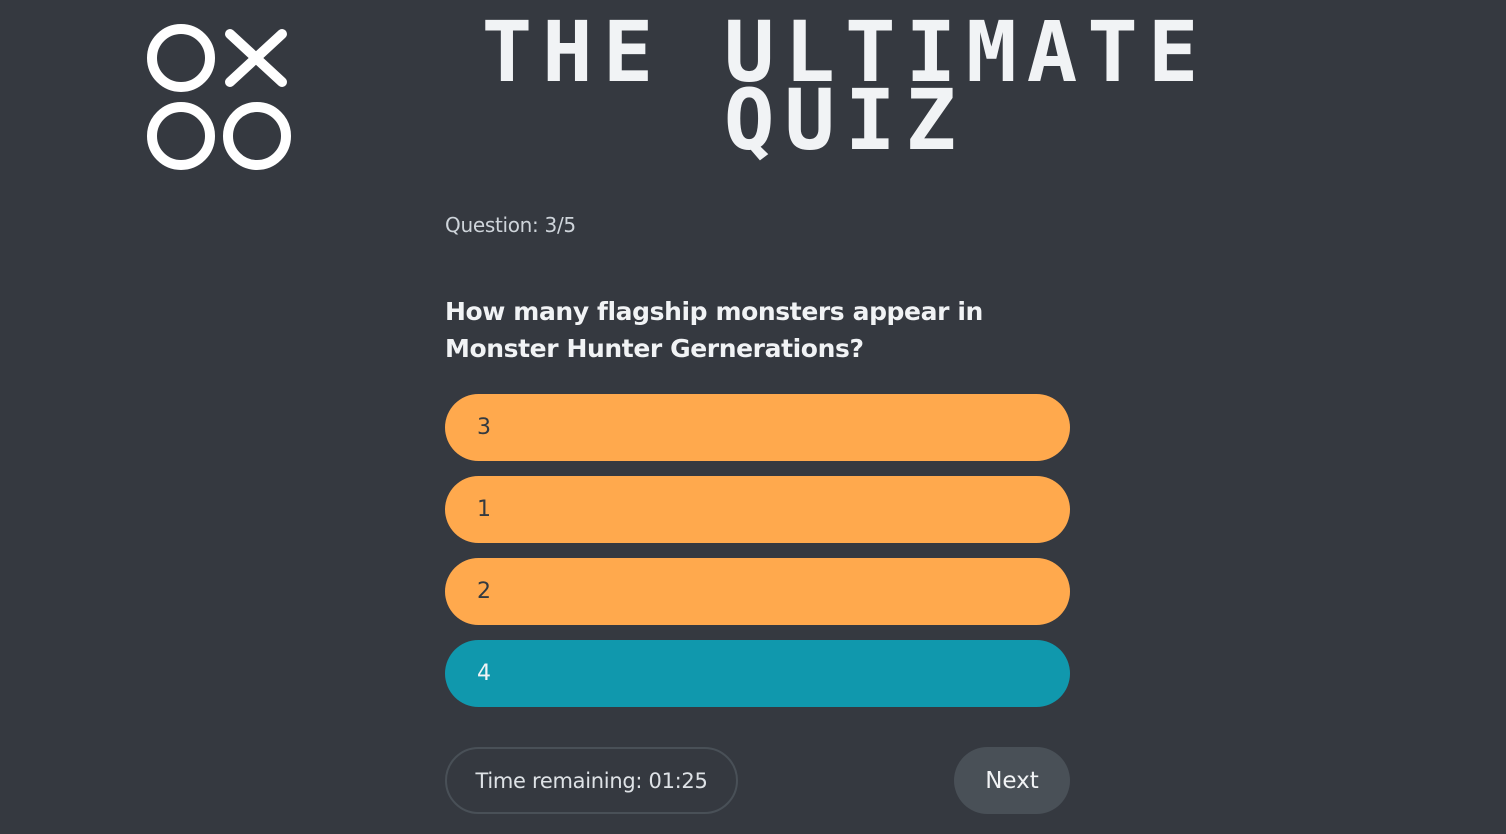  What do you see at coordinates (484, 591) in the screenshot?
I see `answer-option-label: 2` at bounding box center [484, 591].